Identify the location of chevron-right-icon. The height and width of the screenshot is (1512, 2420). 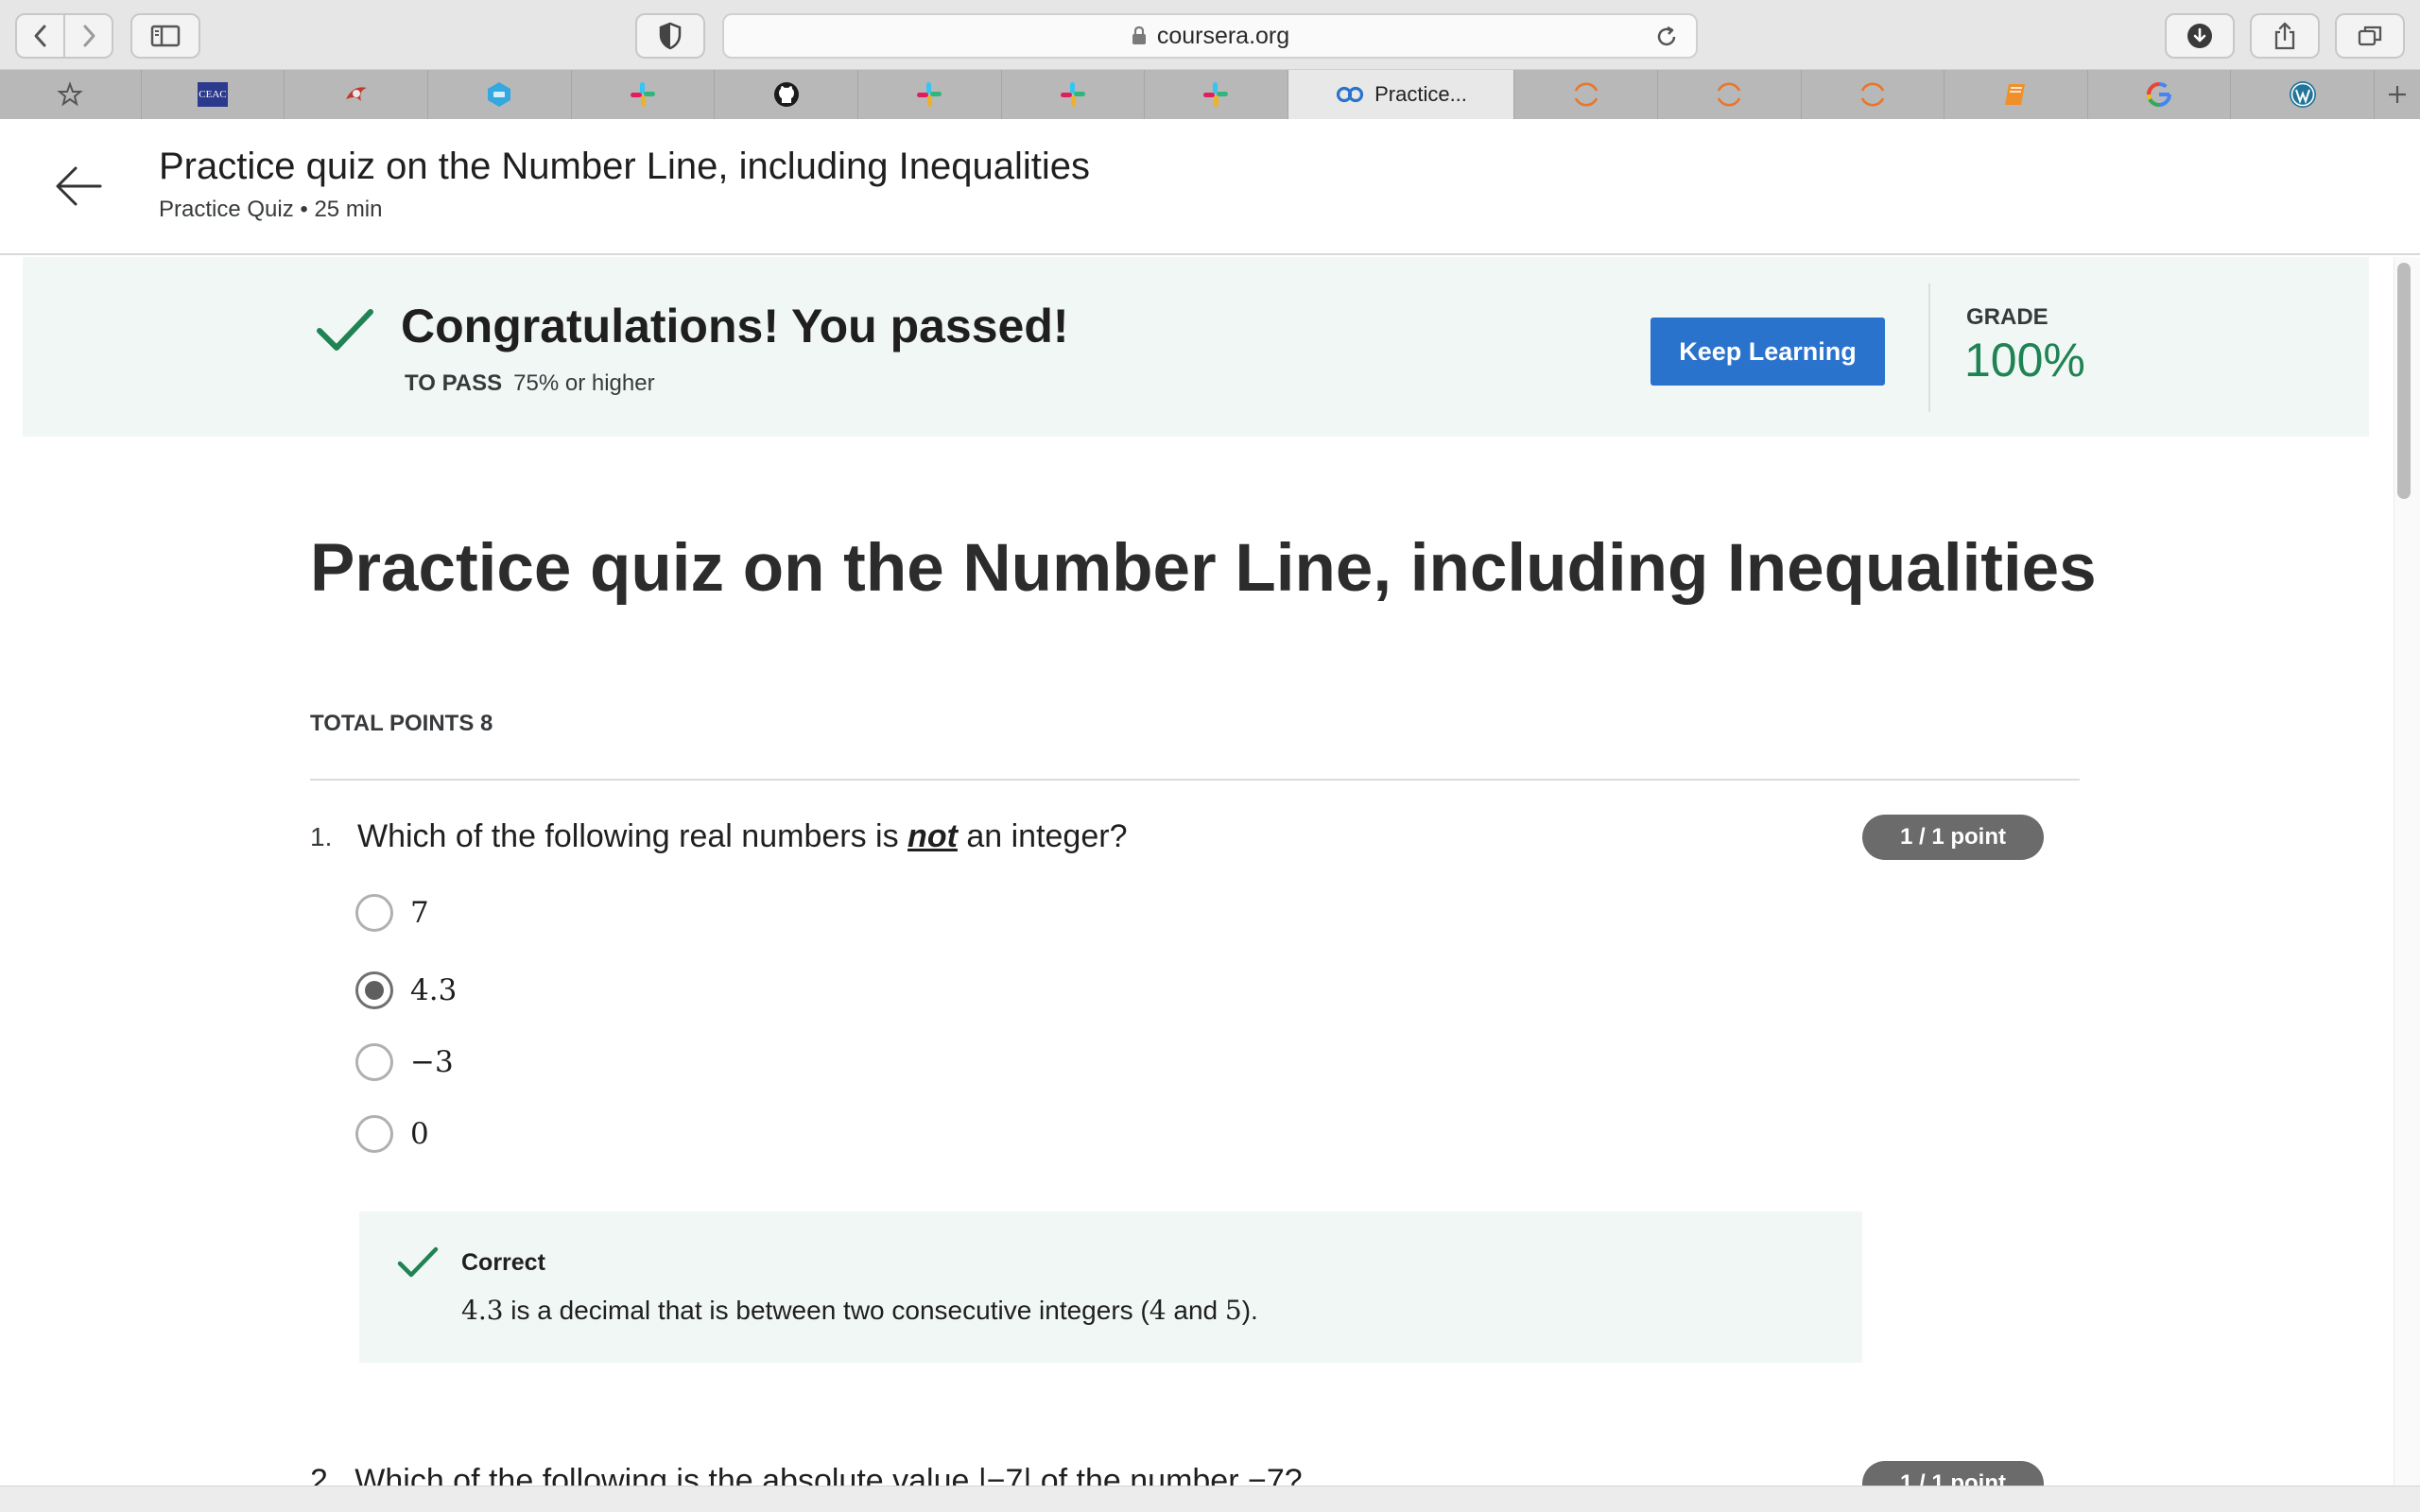
(89, 36).